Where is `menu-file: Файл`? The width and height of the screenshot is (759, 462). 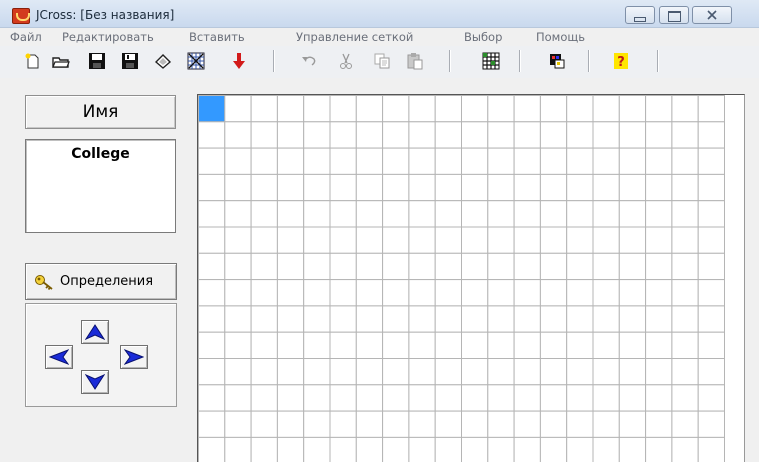 menu-file: Файл is located at coordinates (26, 37).